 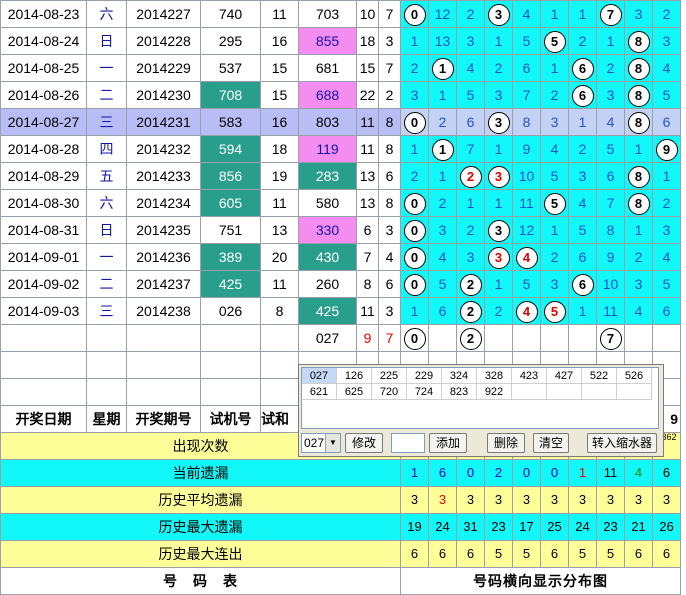 I want to click on draw-date: 2014-09-02, so click(x=43, y=284).